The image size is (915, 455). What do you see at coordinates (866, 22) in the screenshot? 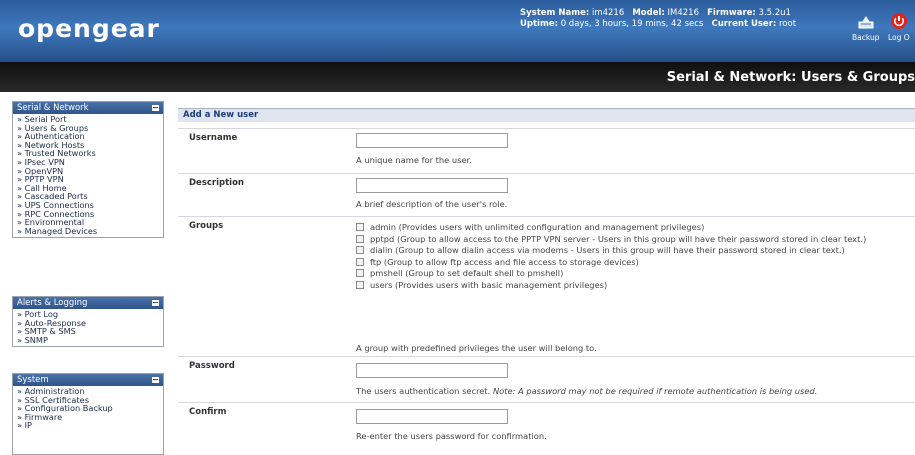
I see `backup-icon` at bounding box center [866, 22].